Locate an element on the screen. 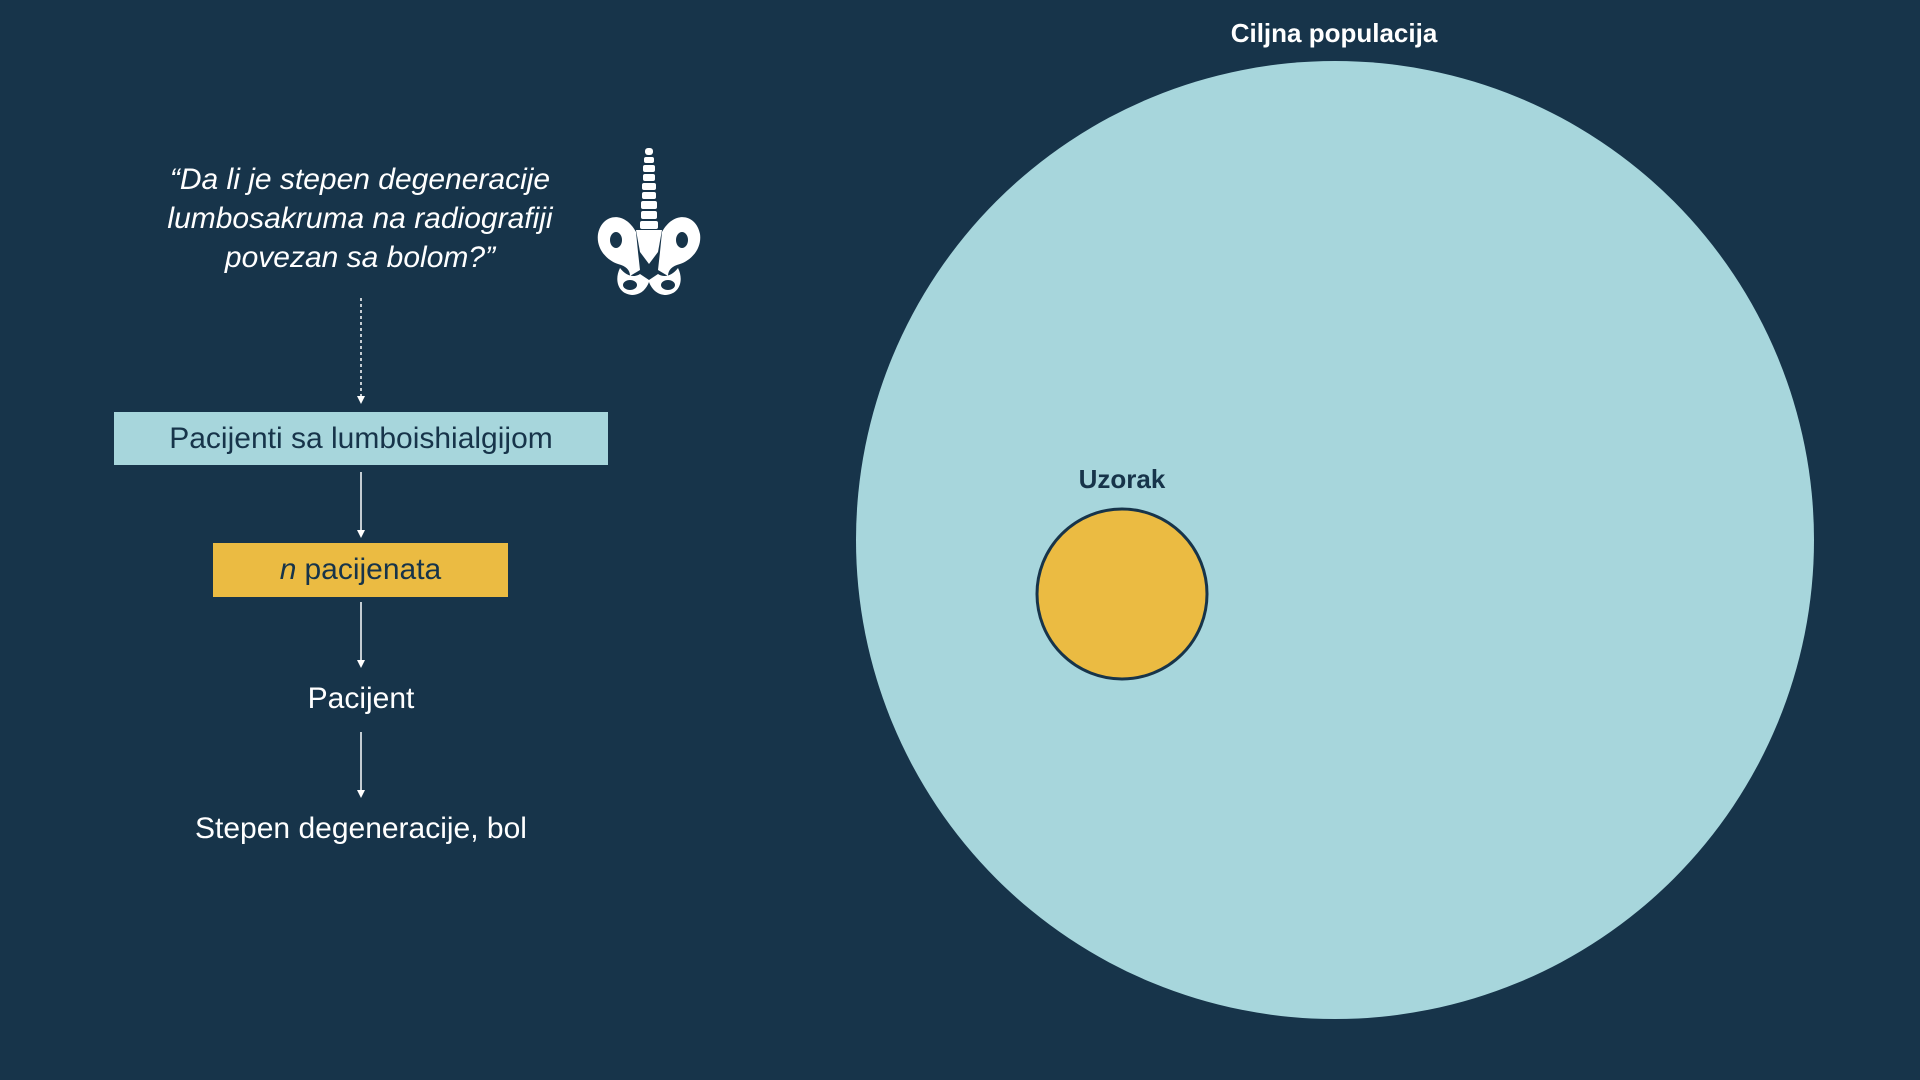  sample-box: n pacijenata is located at coordinates (360, 570).